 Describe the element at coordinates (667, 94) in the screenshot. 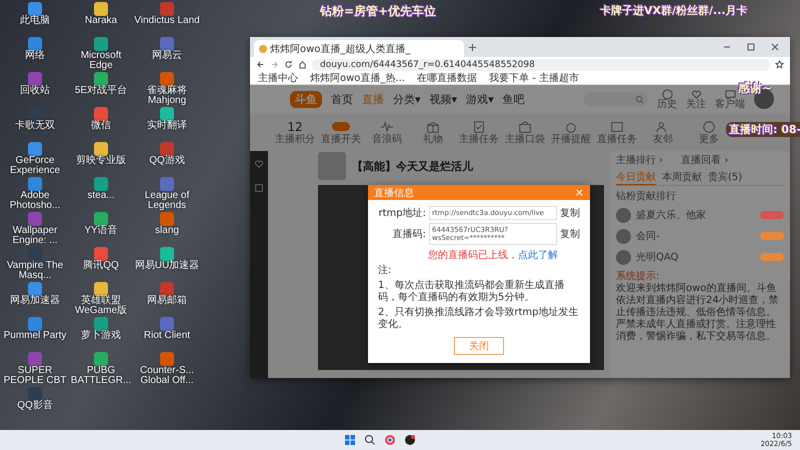

I see `clock-icon` at that location.